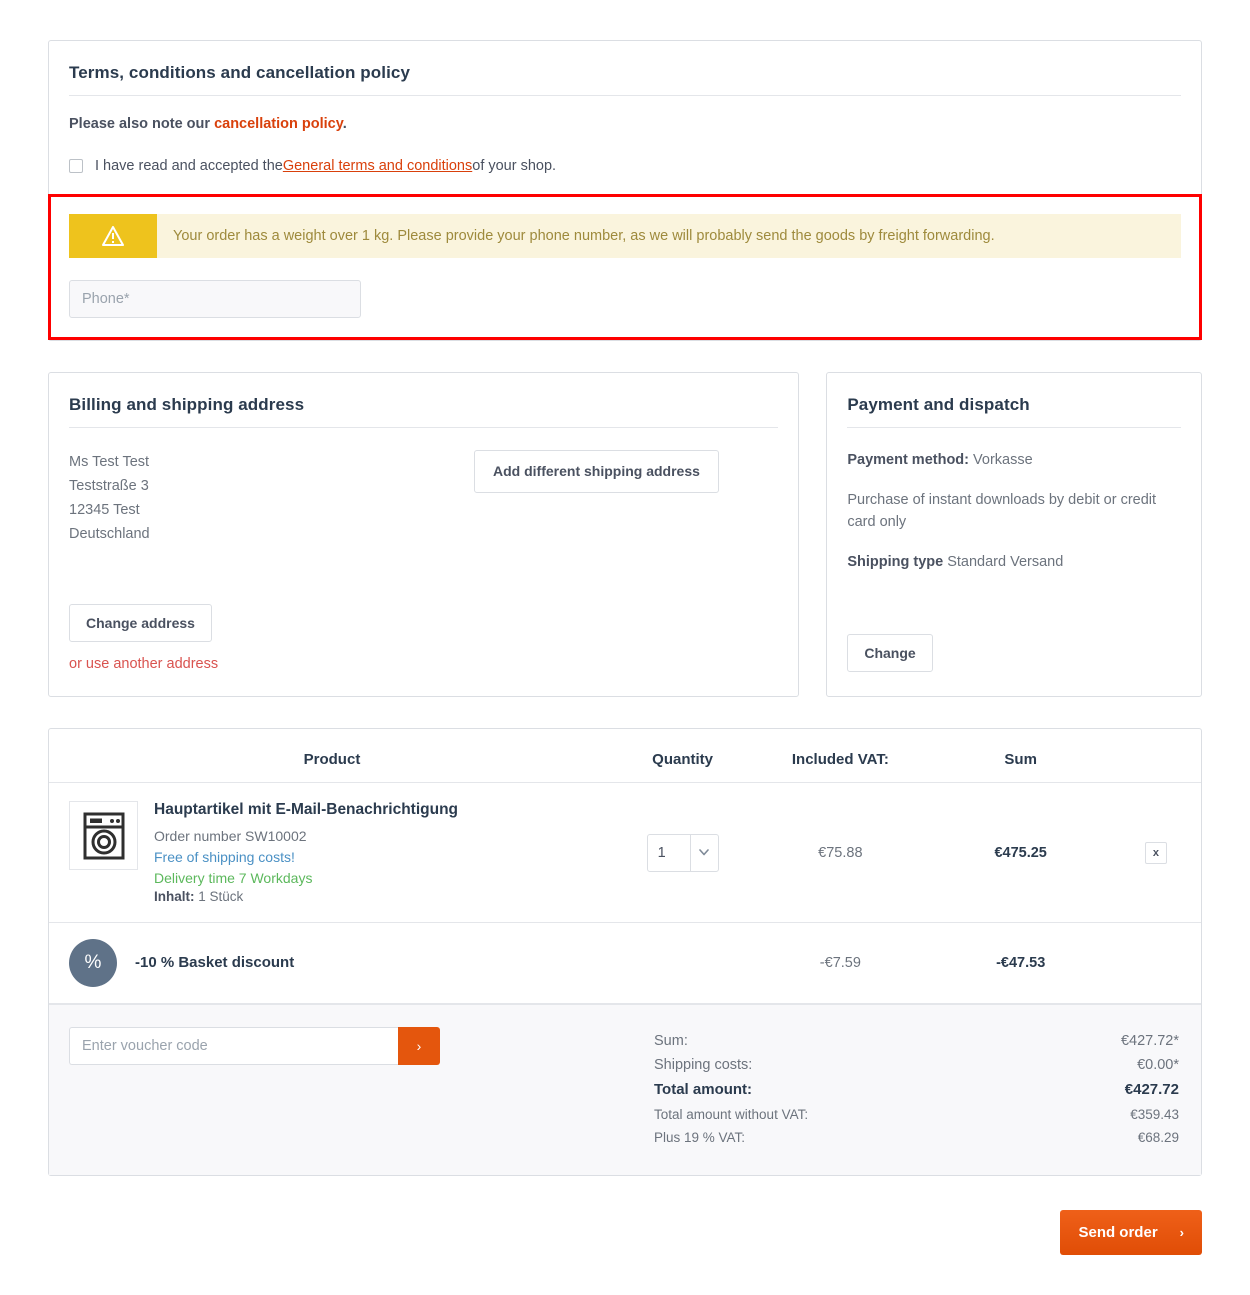 Image resolution: width=1250 pixels, height=1295 pixels. What do you see at coordinates (93, 962) in the screenshot?
I see `percent-icon: %` at bounding box center [93, 962].